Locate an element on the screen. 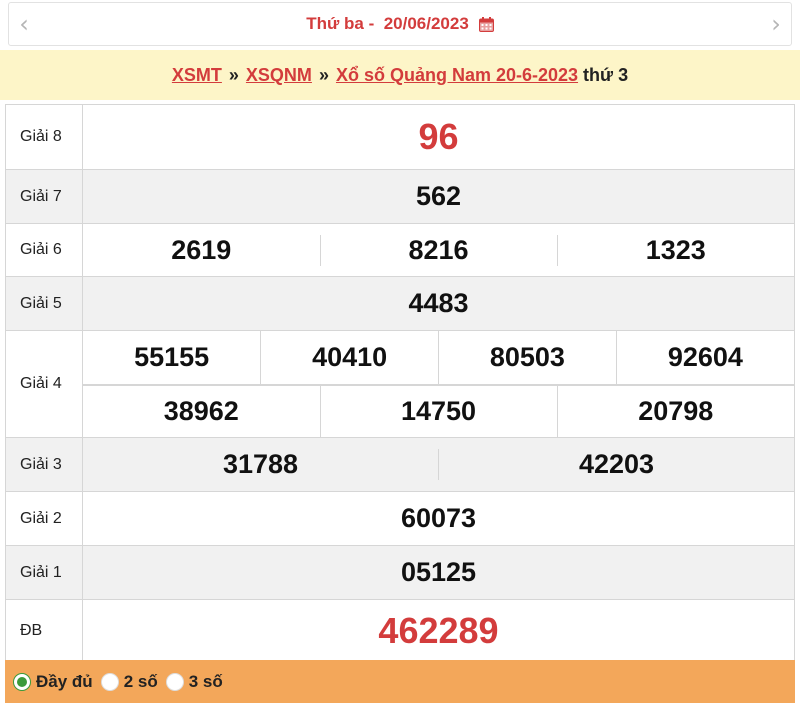 The width and height of the screenshot is (800, 707). prize-number: 80503 is located at coordinates (527, 357).